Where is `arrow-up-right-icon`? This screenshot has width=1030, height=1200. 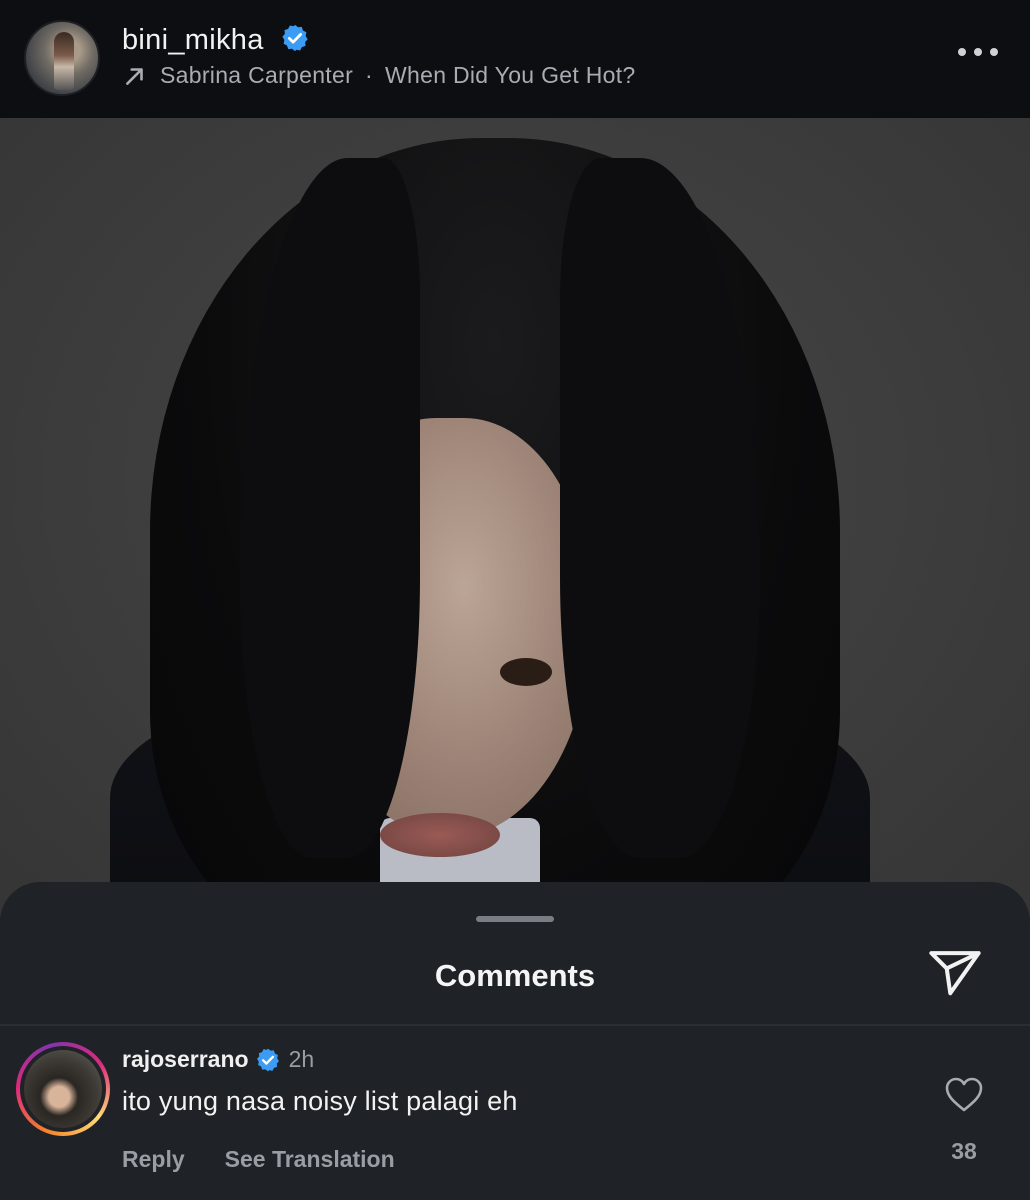 arrow-up-right-icon is located at coordinates (134, 76).